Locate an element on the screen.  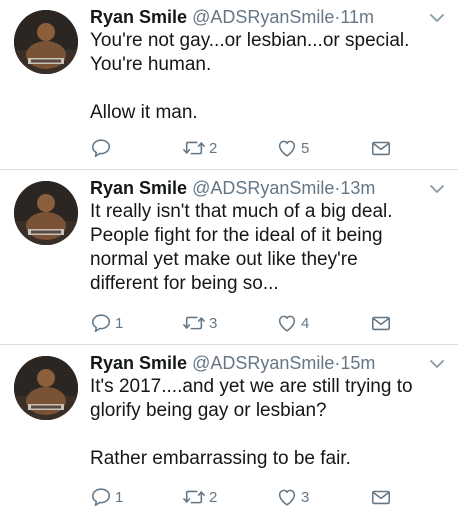
like-count: 3 is located at coordinates (305, 497).